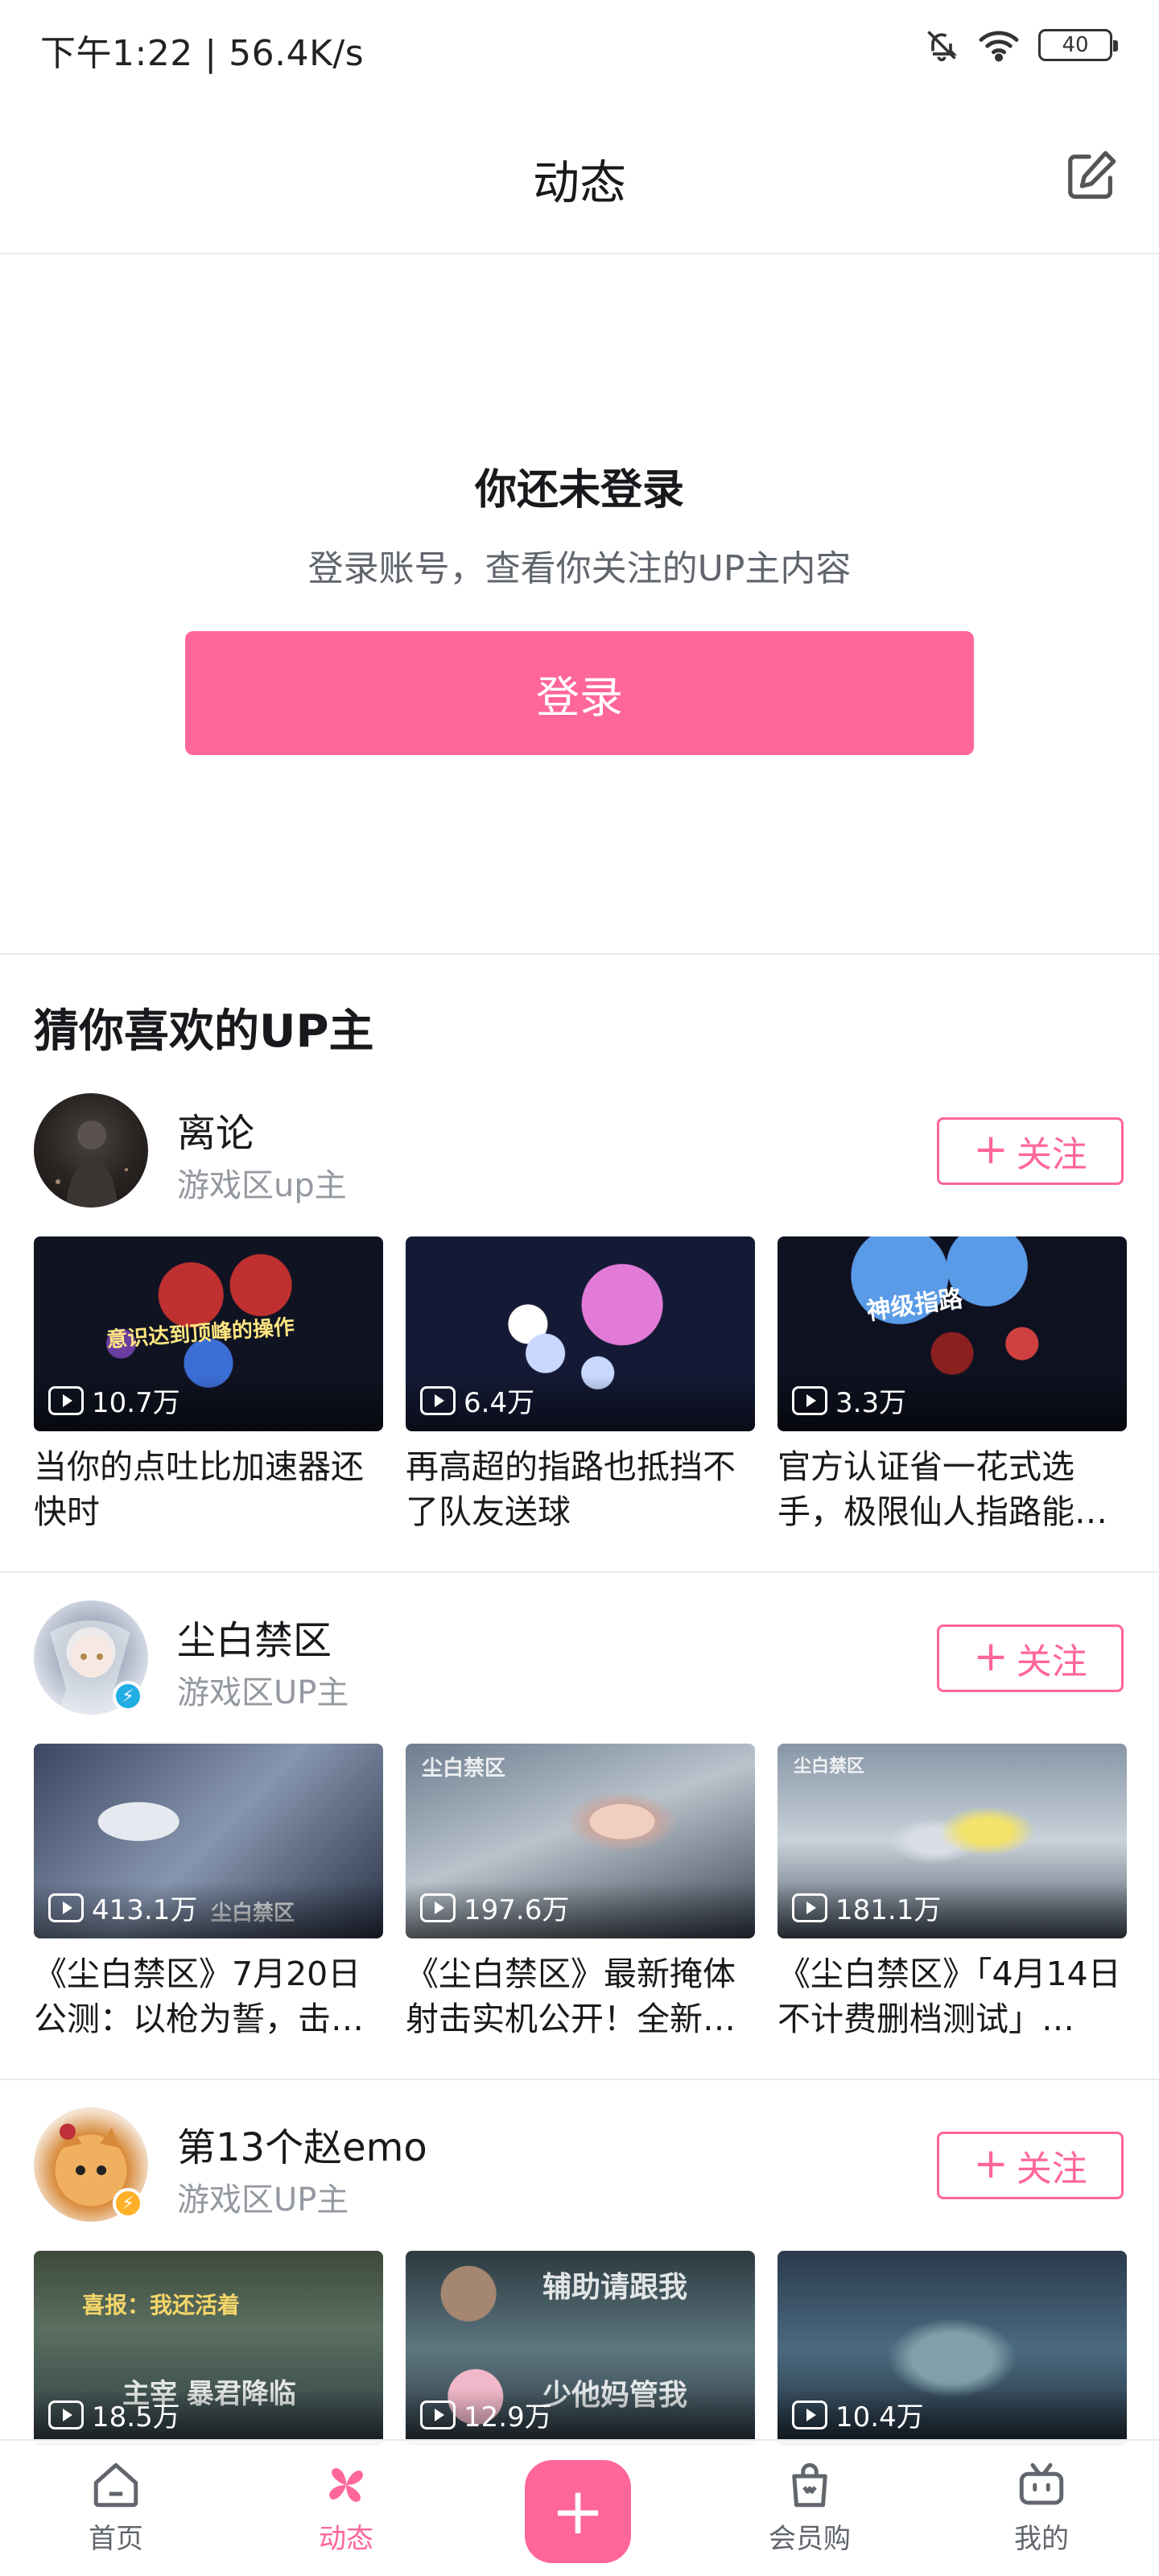 This screenshot has width=1159, height=2576. I want to click on play-count-value: 10.4万, so click(880, 2417).